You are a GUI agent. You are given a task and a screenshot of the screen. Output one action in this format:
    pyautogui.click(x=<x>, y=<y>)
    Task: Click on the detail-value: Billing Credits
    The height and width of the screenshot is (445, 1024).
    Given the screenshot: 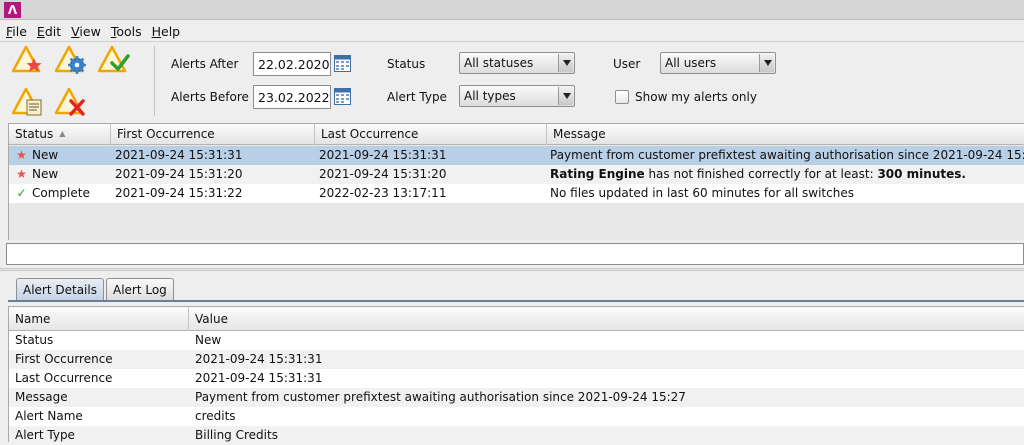 What is the action you would take?
    pyautogui.click(x=236, y=435)
    